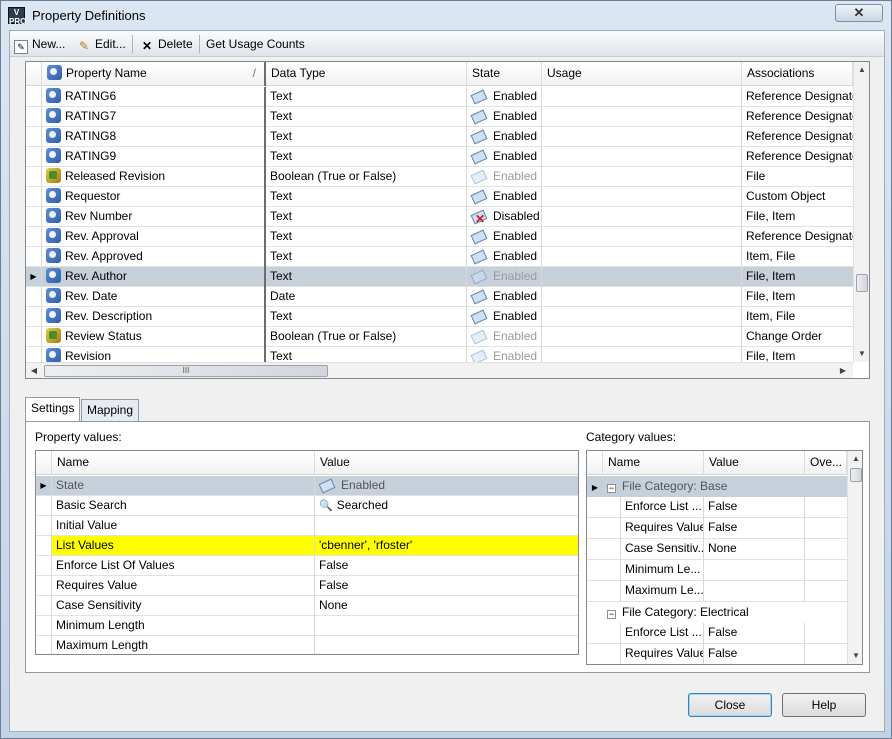  I want to click on horizontal-scroll-thumb: III, so click(186, 371).